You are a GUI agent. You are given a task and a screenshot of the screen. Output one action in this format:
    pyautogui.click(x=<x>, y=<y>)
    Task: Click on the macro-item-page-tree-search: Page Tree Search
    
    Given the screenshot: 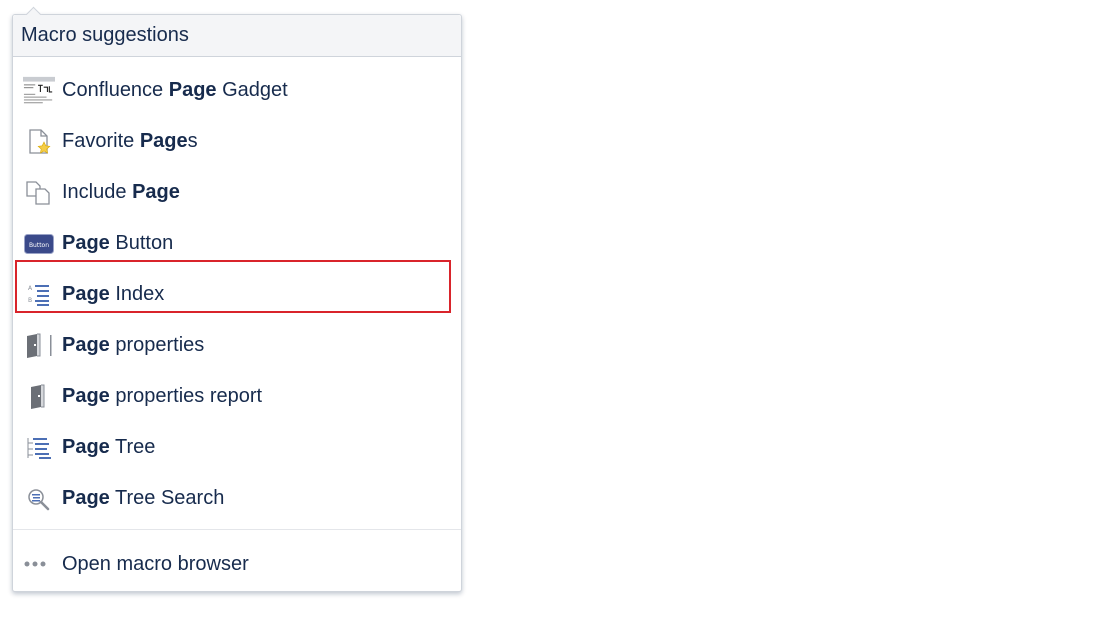 What is the action you would take?
    pyautogui.click(x=237, y=498)
    